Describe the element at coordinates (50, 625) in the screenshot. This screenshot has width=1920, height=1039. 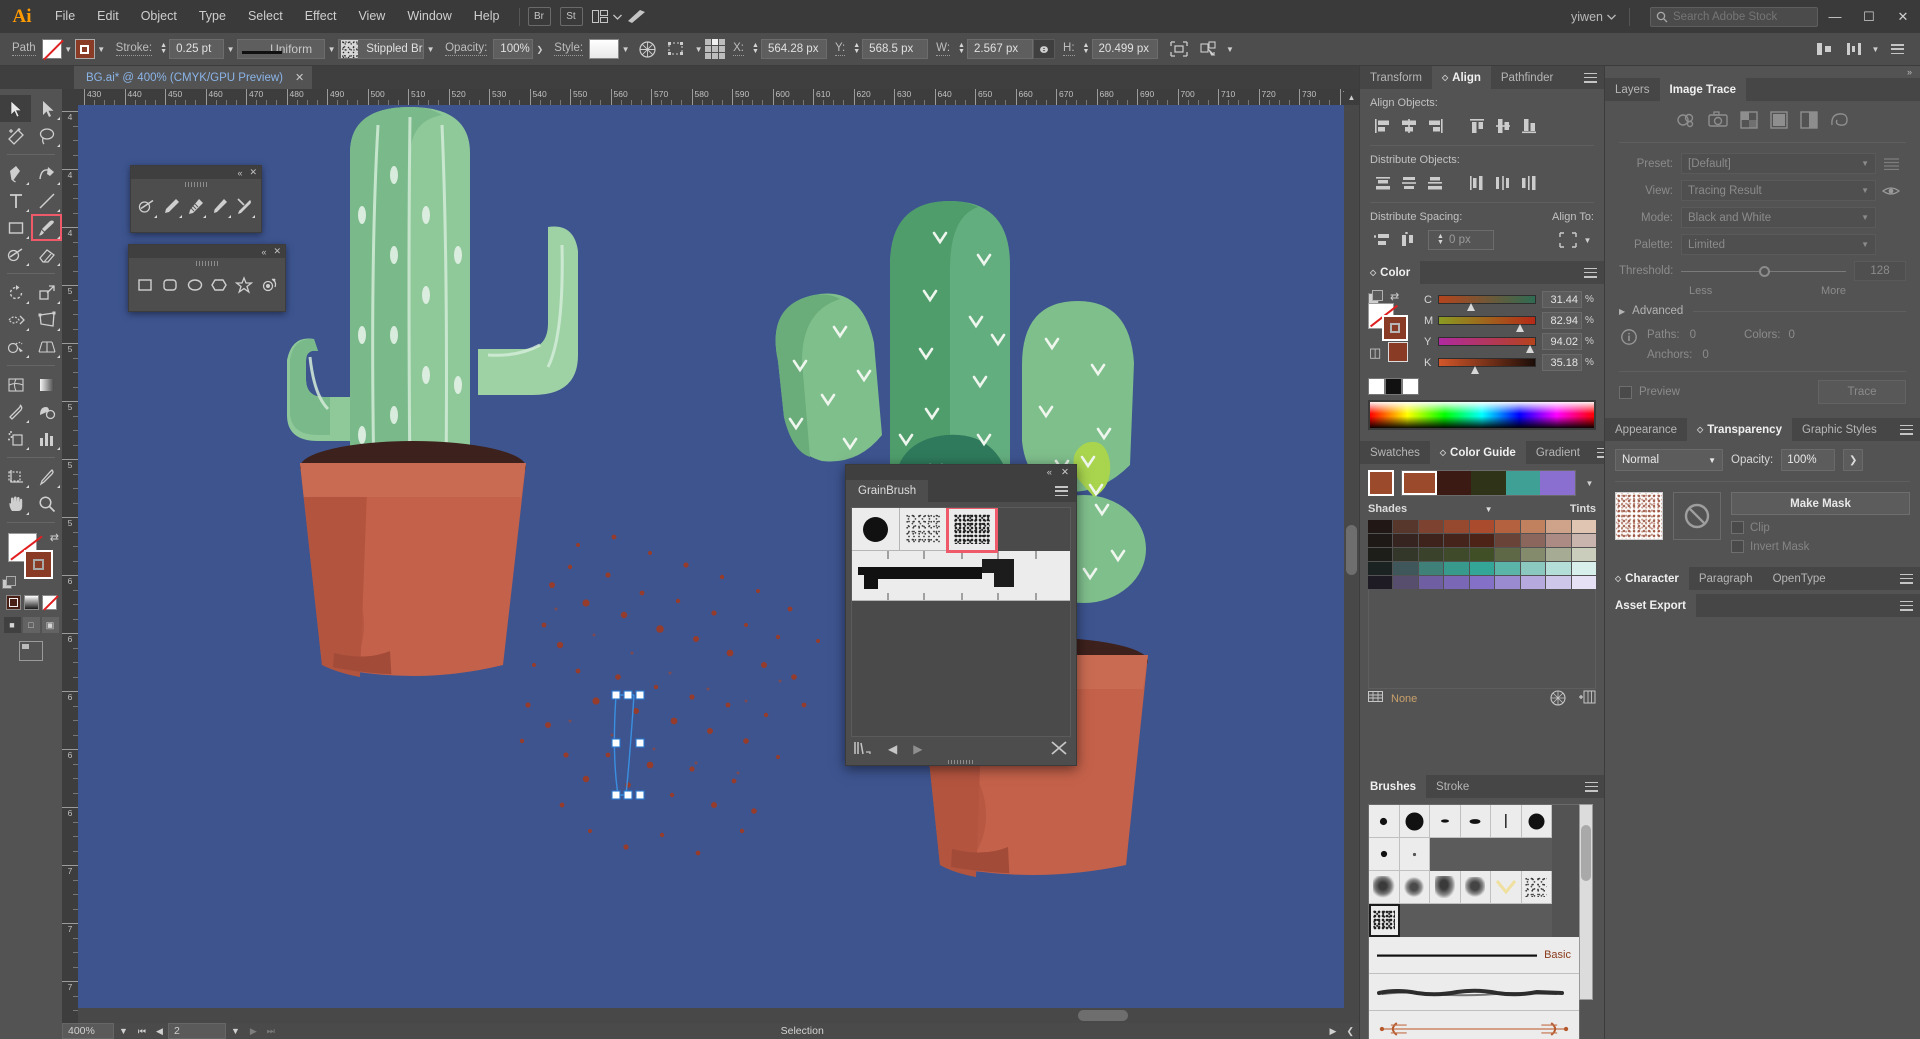
I see `draw-inside-button: ▣` at that location.